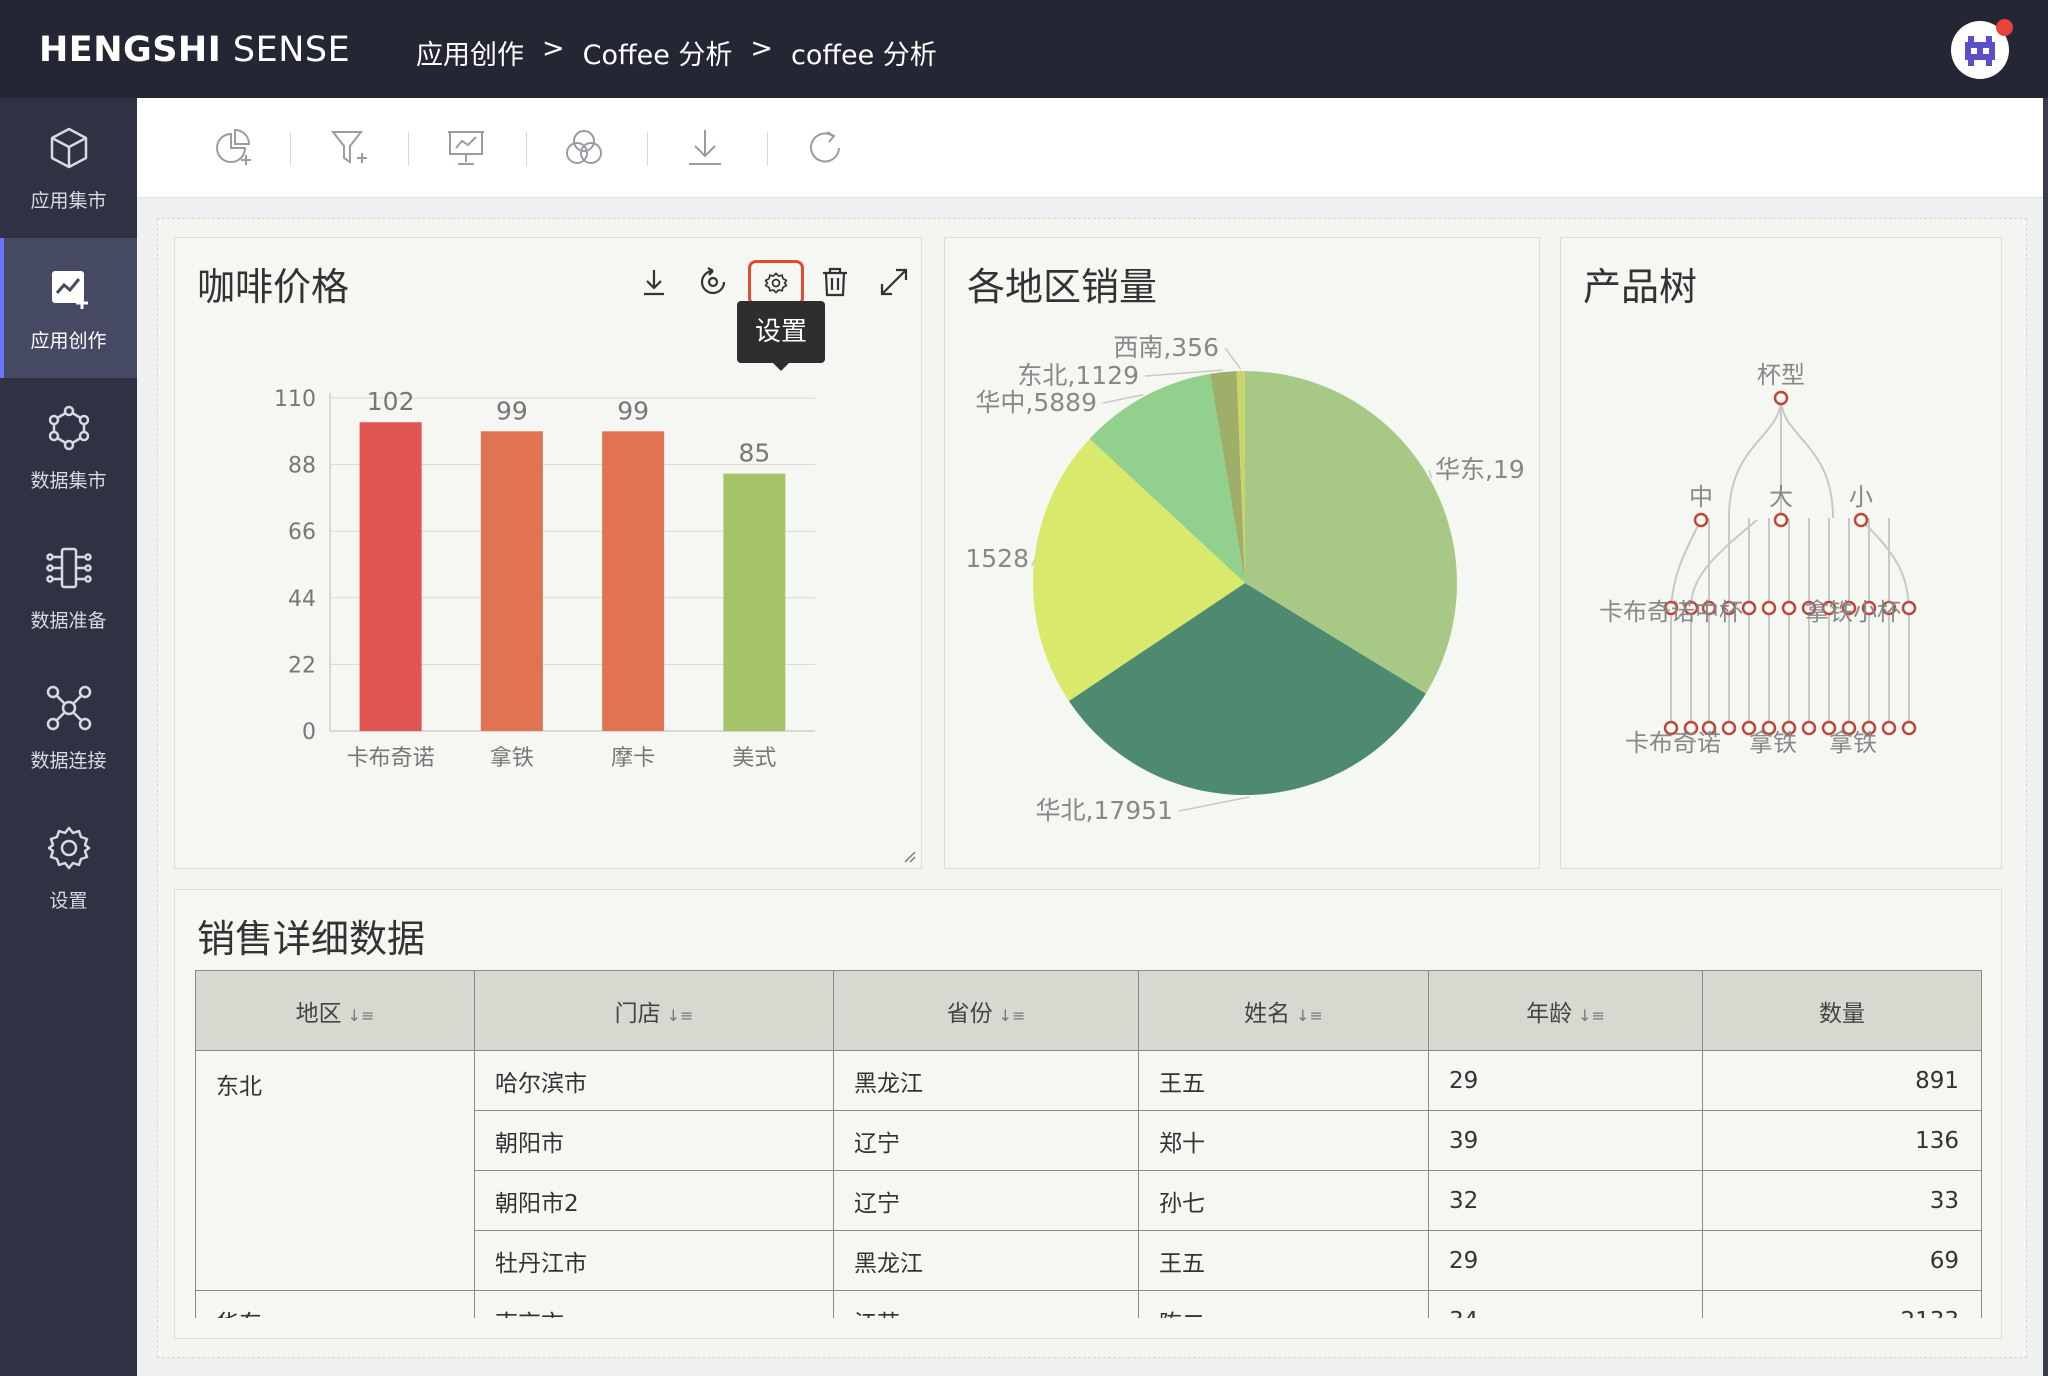  I want to click on column-header-store: 门店 ↓≡, so click(654, 1010).